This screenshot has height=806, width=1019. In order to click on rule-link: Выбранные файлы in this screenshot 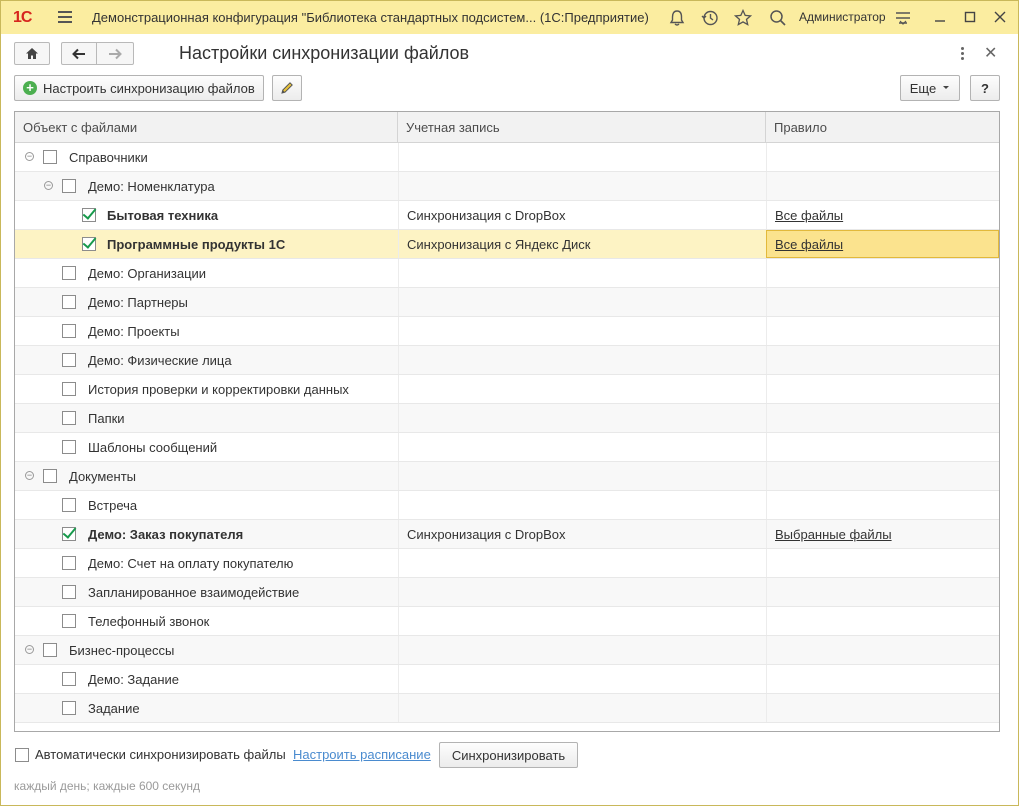, I will do `click(833, 534)`.